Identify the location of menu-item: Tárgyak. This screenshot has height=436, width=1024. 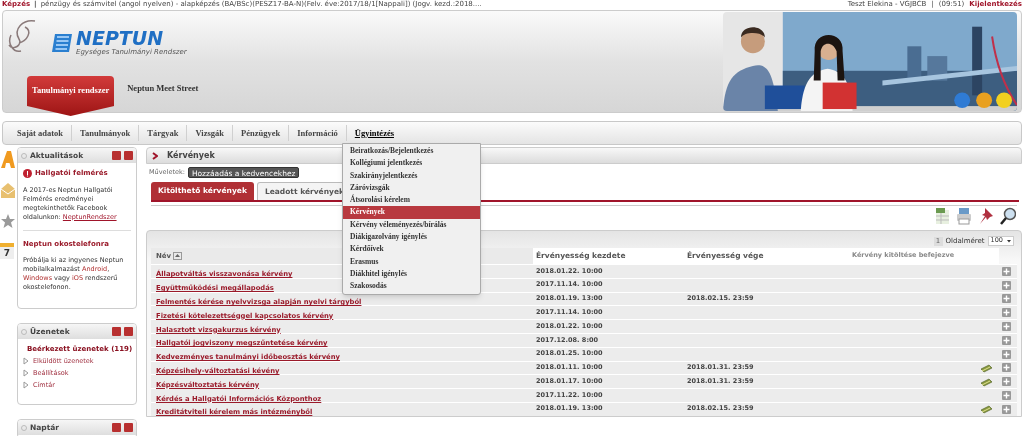
(163, 133).